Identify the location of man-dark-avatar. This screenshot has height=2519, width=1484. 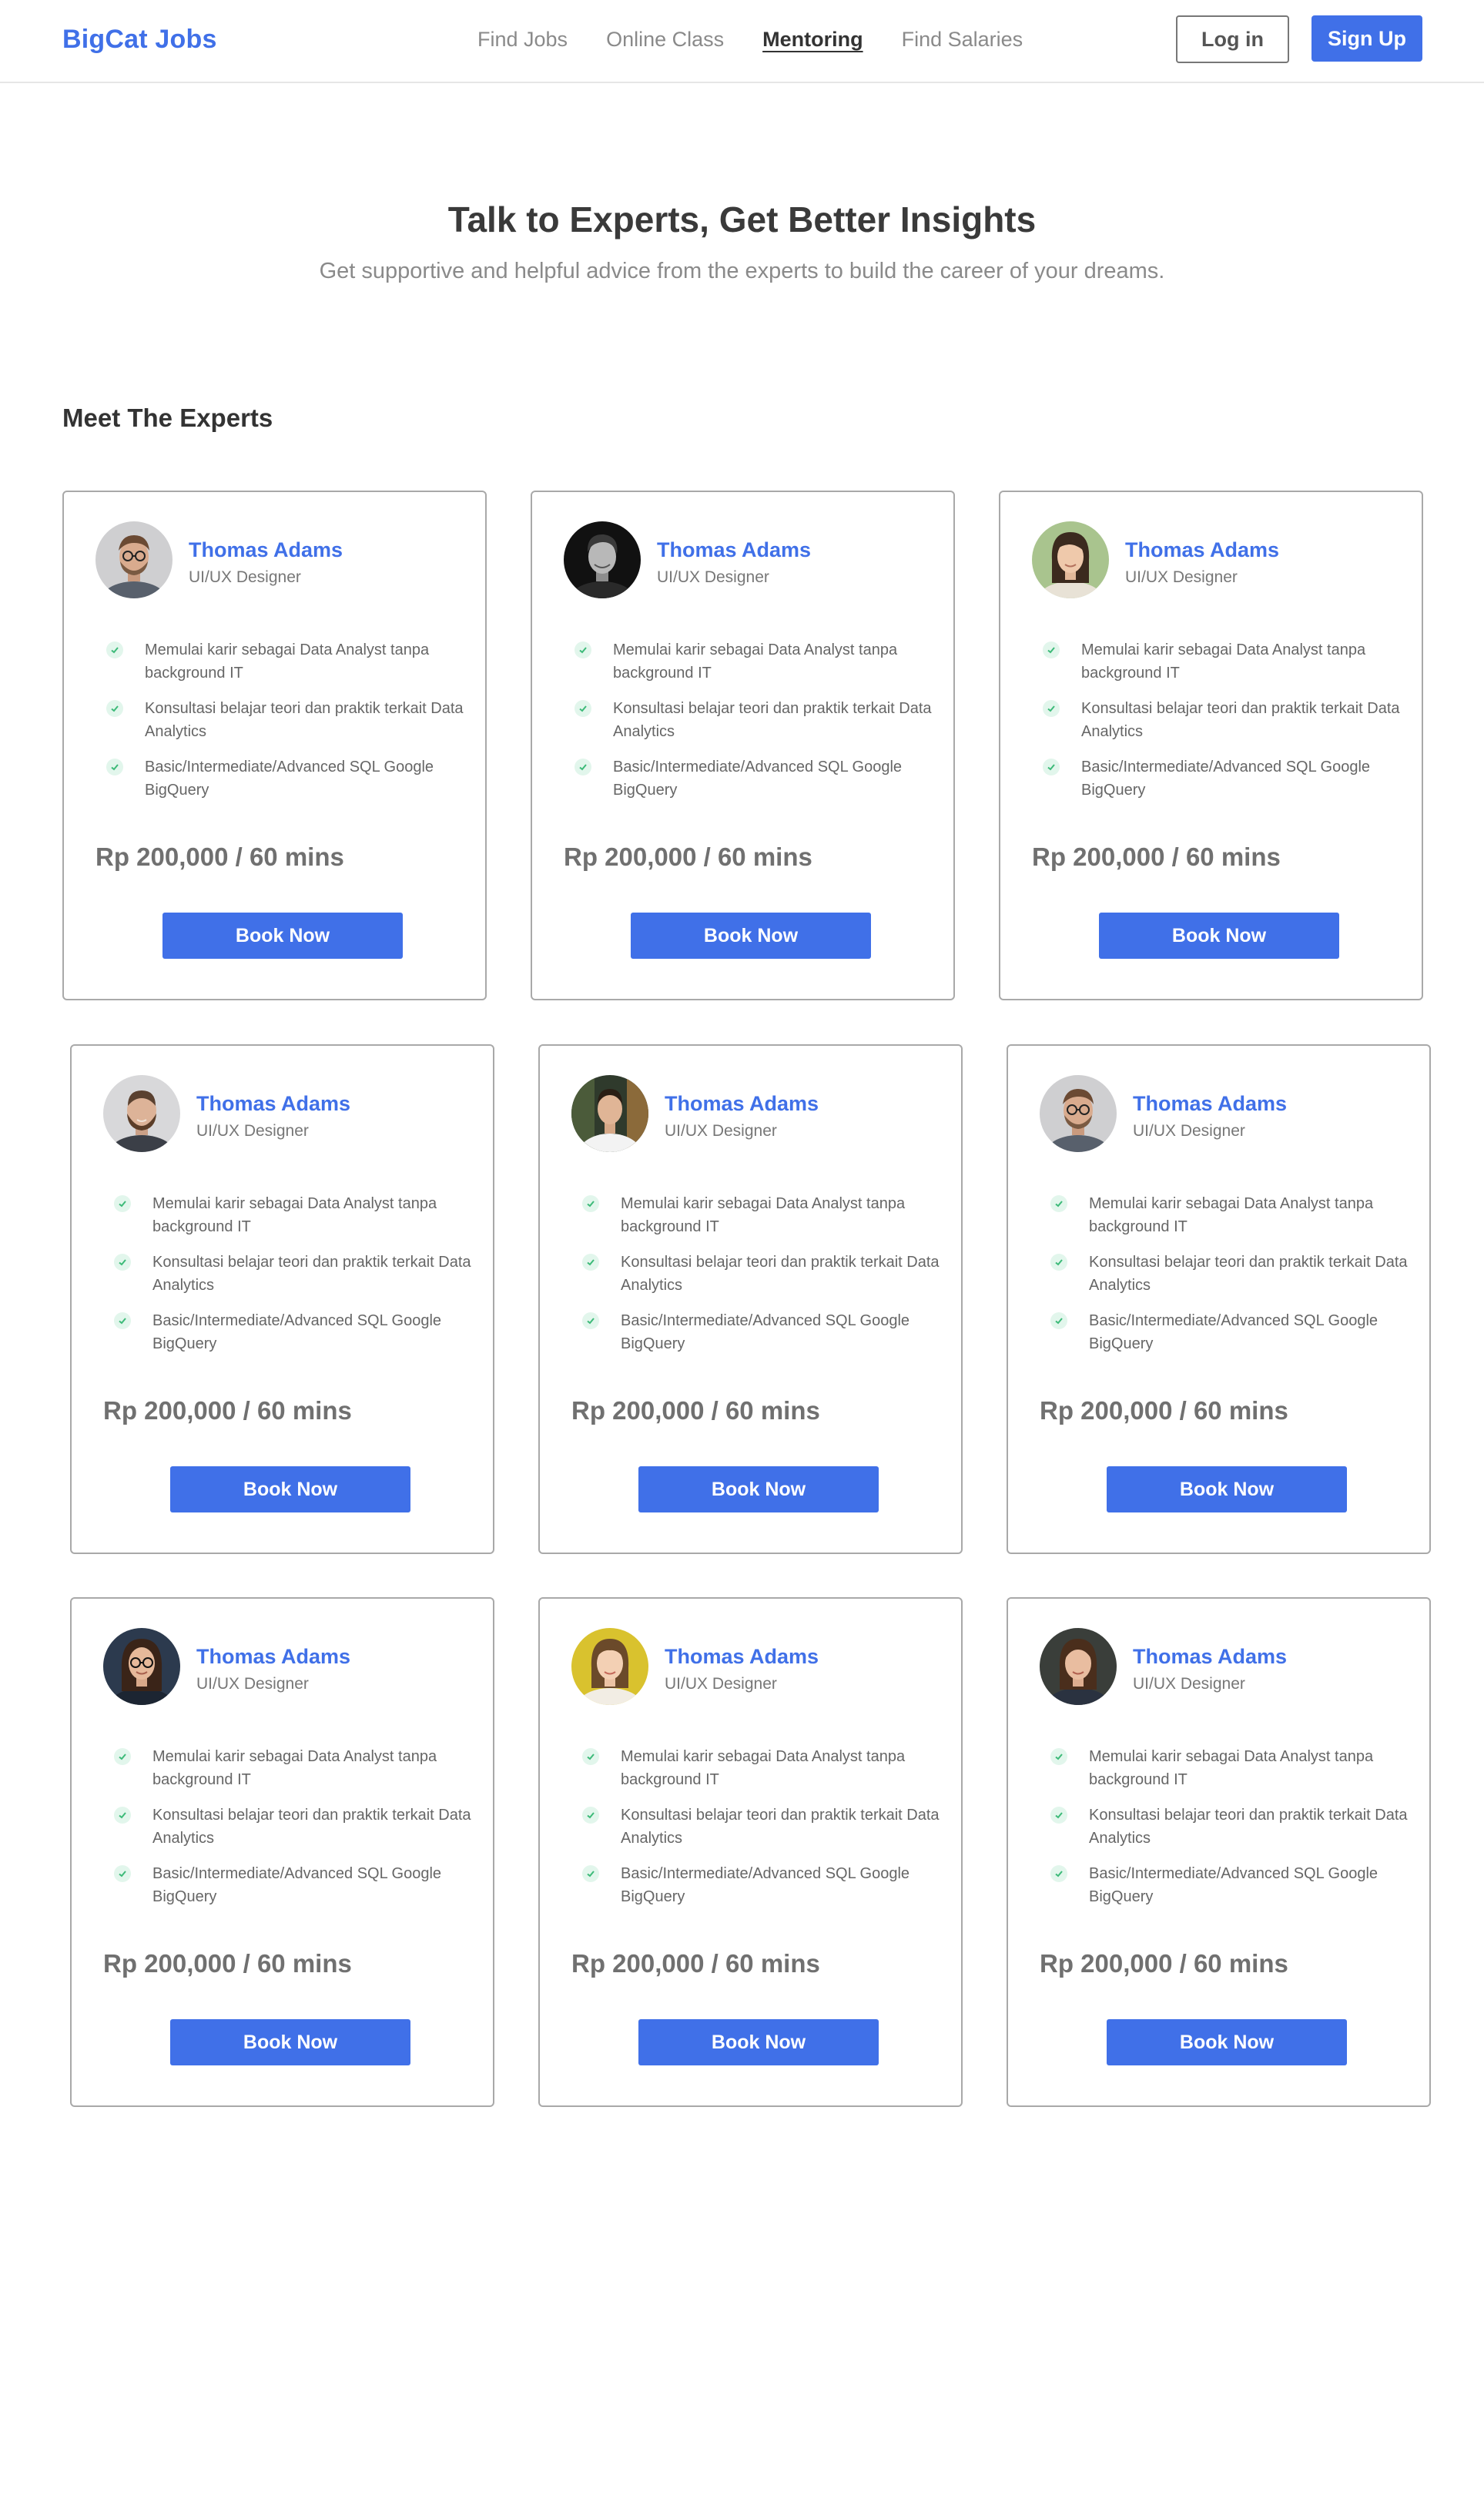
(602, 559).